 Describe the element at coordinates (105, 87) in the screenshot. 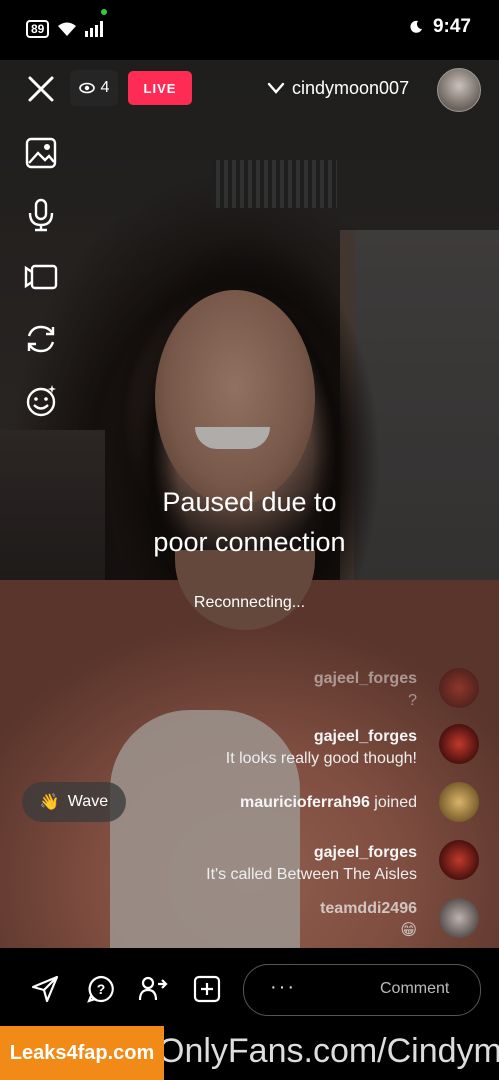

I see `viewer-count-number: 4` at that location.